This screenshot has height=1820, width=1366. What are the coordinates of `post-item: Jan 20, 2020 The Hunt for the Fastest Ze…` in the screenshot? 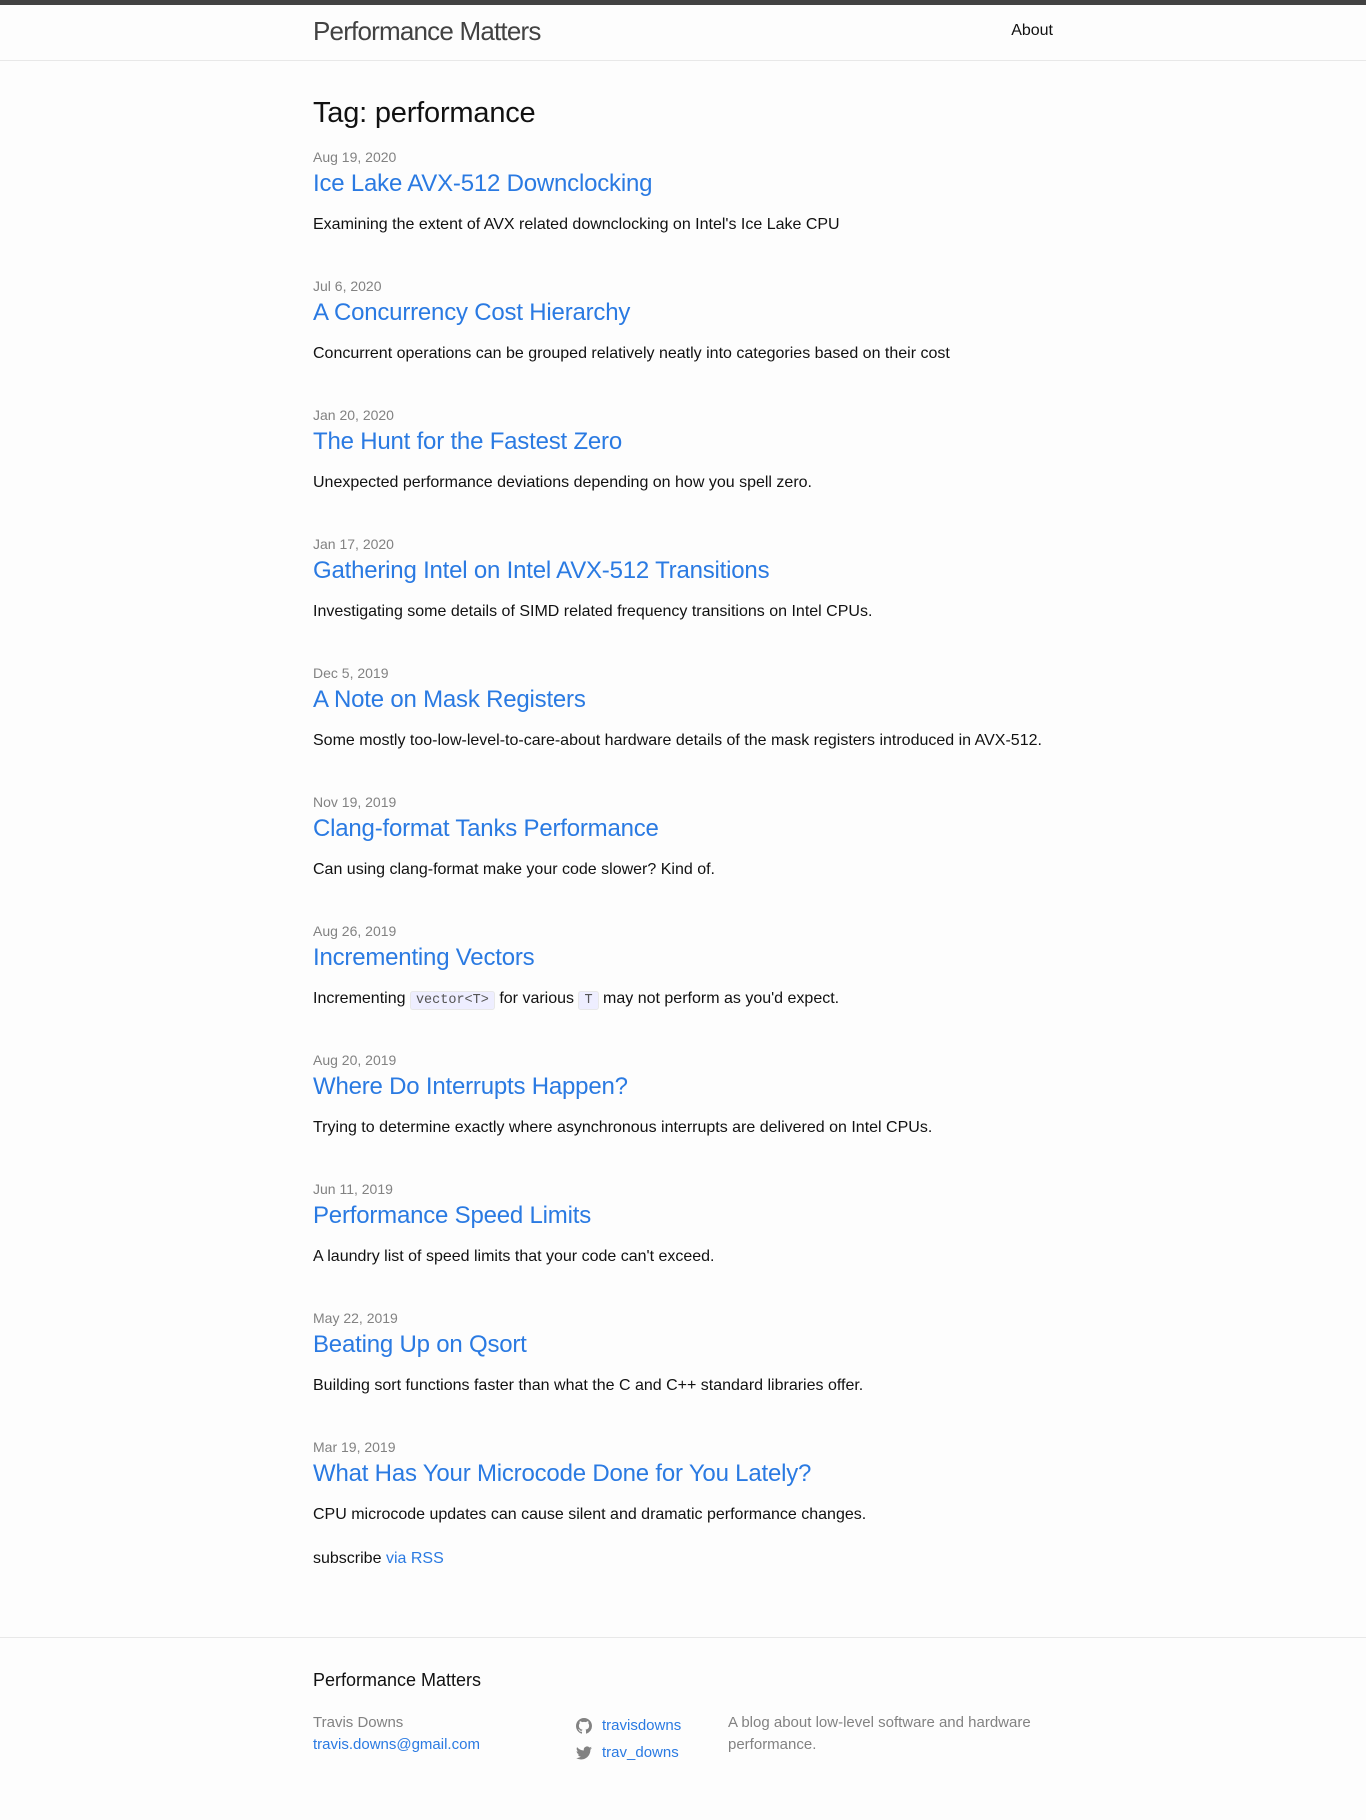 It's located at (683, 470).